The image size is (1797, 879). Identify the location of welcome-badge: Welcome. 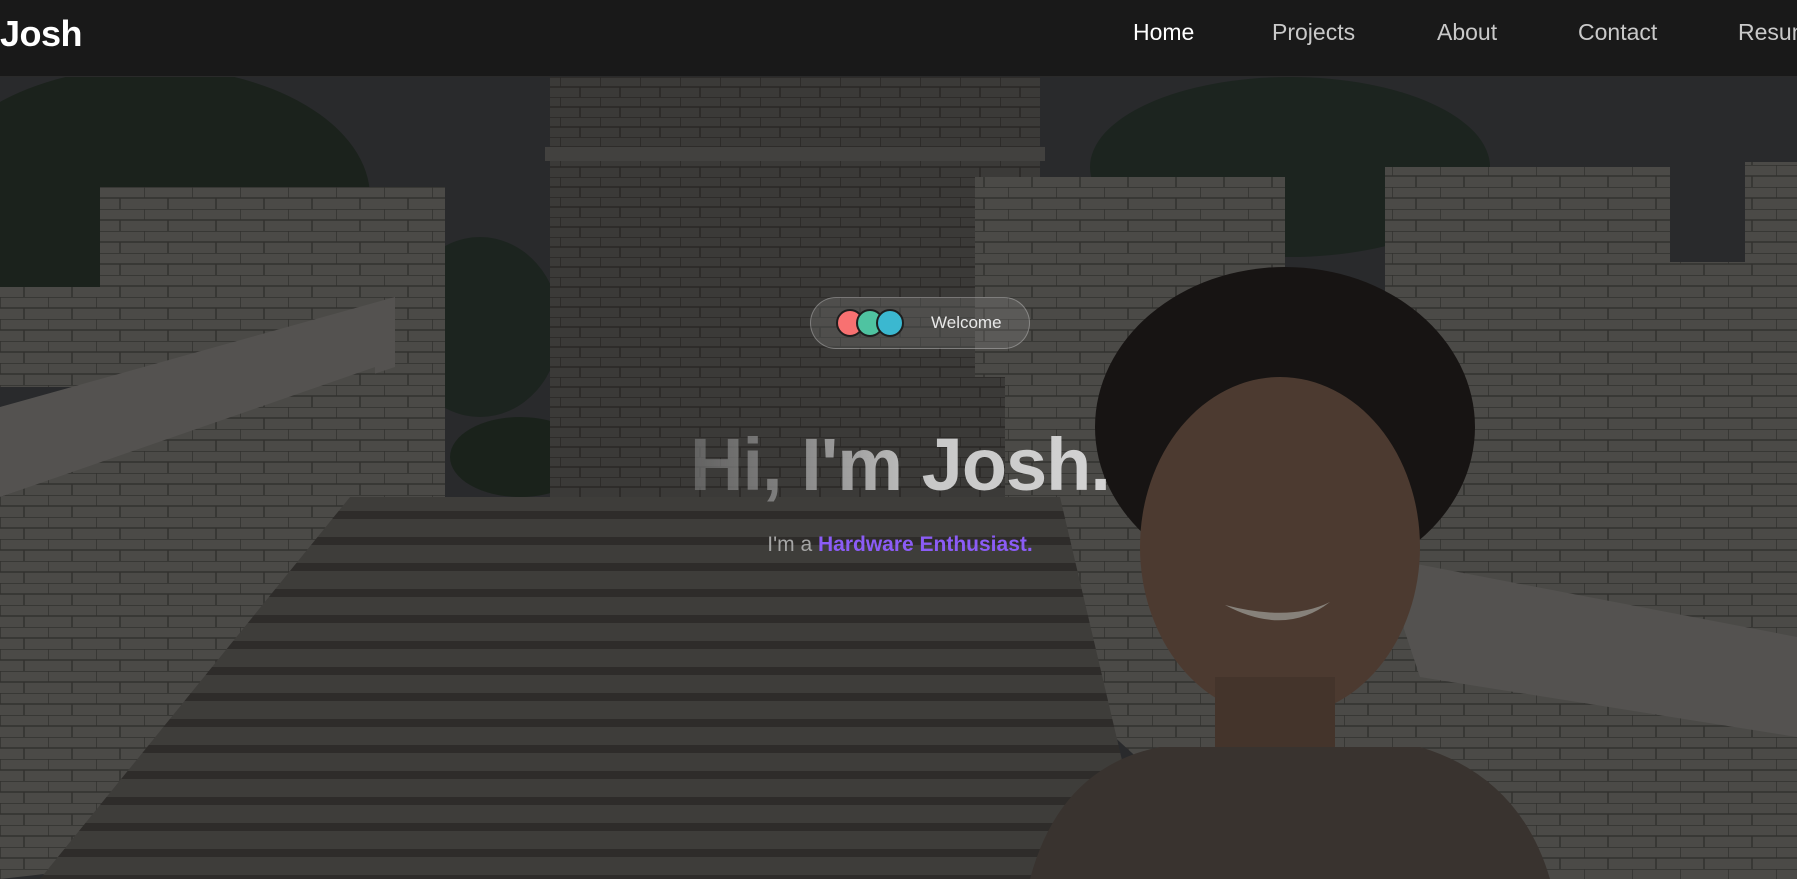
(920, 323).